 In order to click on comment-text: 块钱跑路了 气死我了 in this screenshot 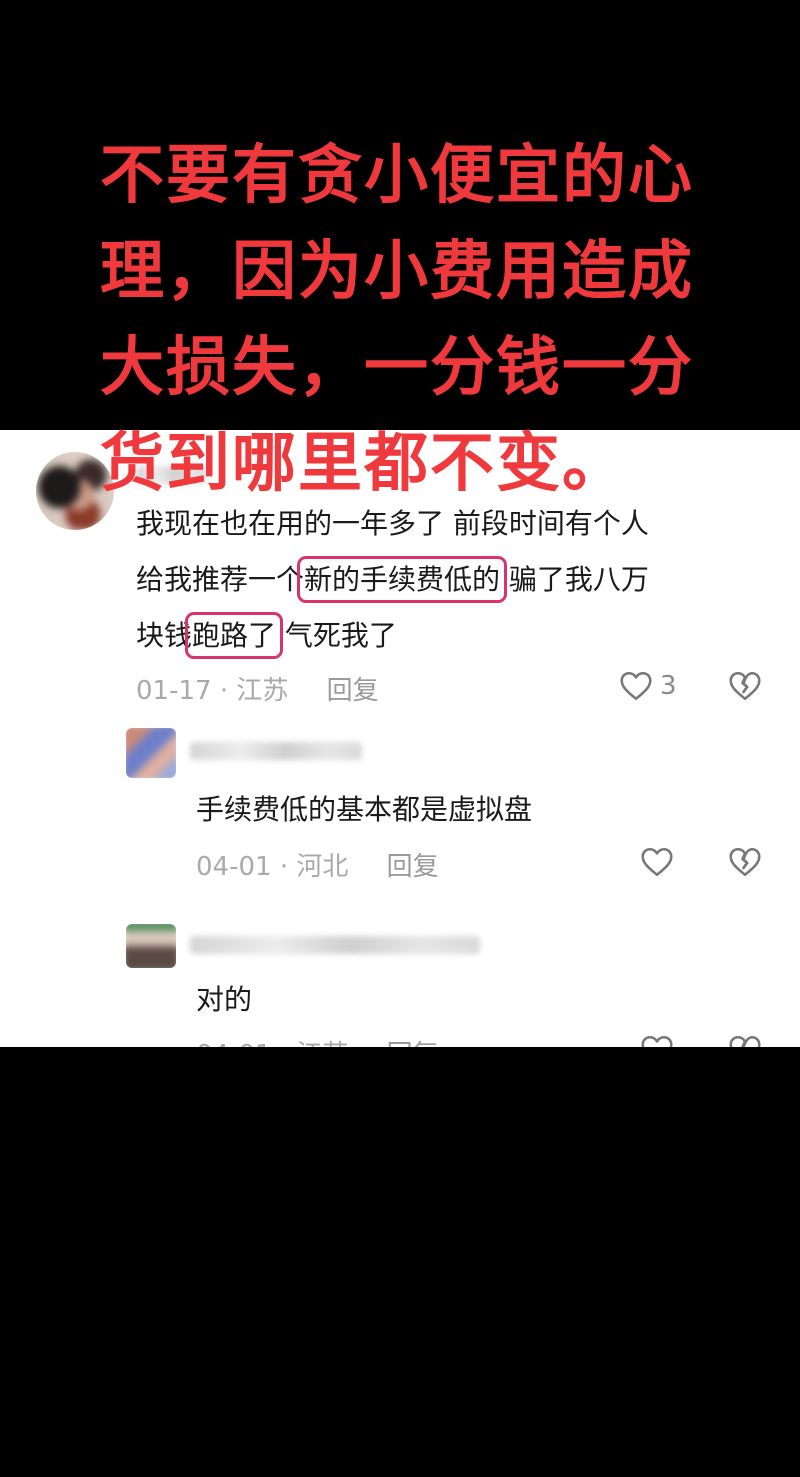, I will do `click(266, 635)`.